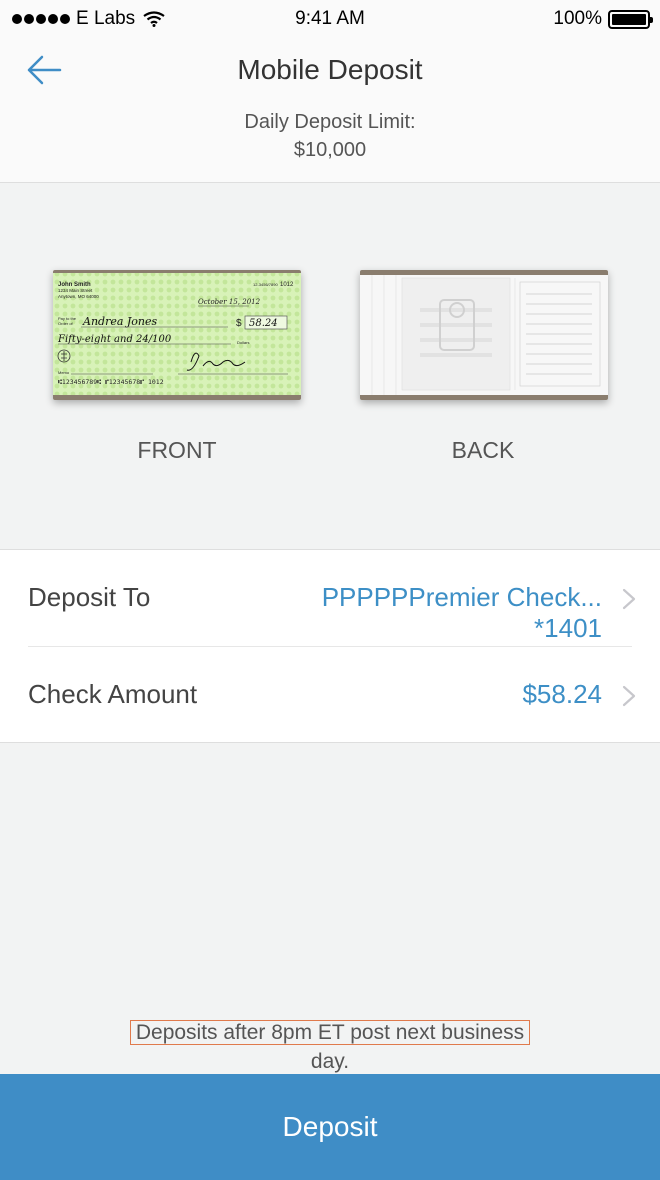 The height and width of the screenshot is (1180, 660). Describe the element at coordinates (177, 450) in the screenshot. I see `check-front-label: FRONT` at that location.